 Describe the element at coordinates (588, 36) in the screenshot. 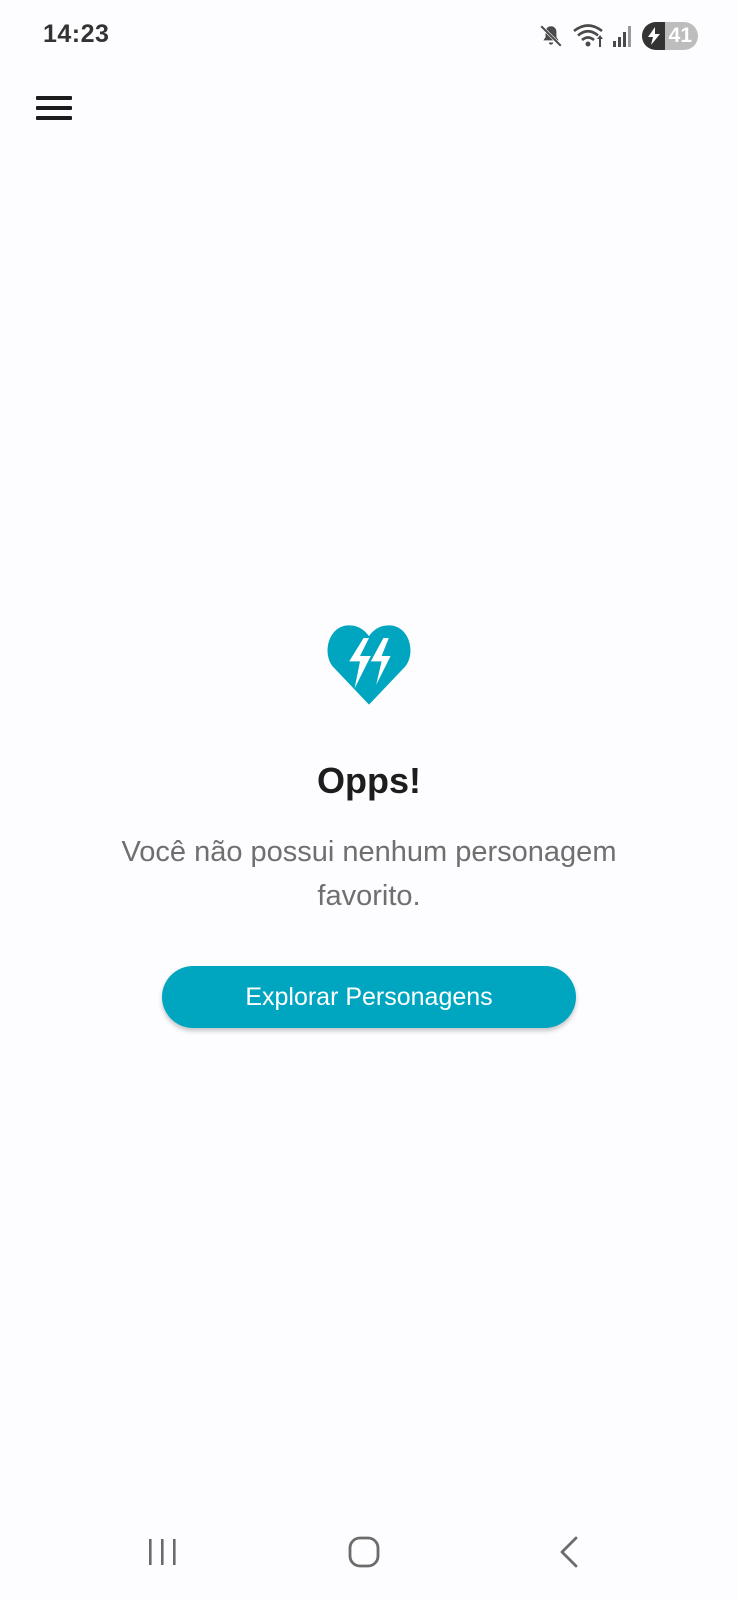

I see `wifi-icon` at that location.